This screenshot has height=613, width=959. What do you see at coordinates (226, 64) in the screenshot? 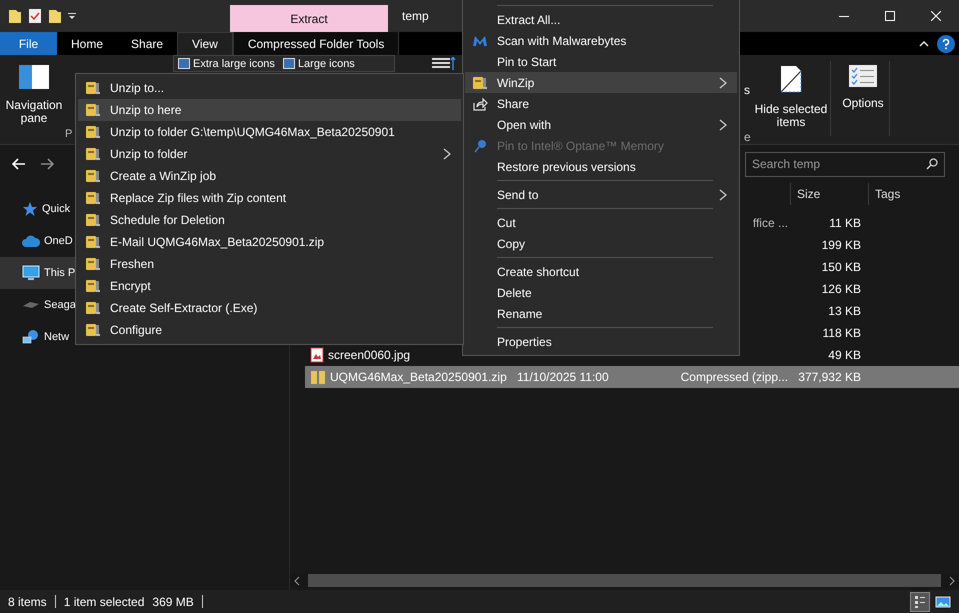
I see `layout-option: Extra large icons` at bounding box center [226, 64].